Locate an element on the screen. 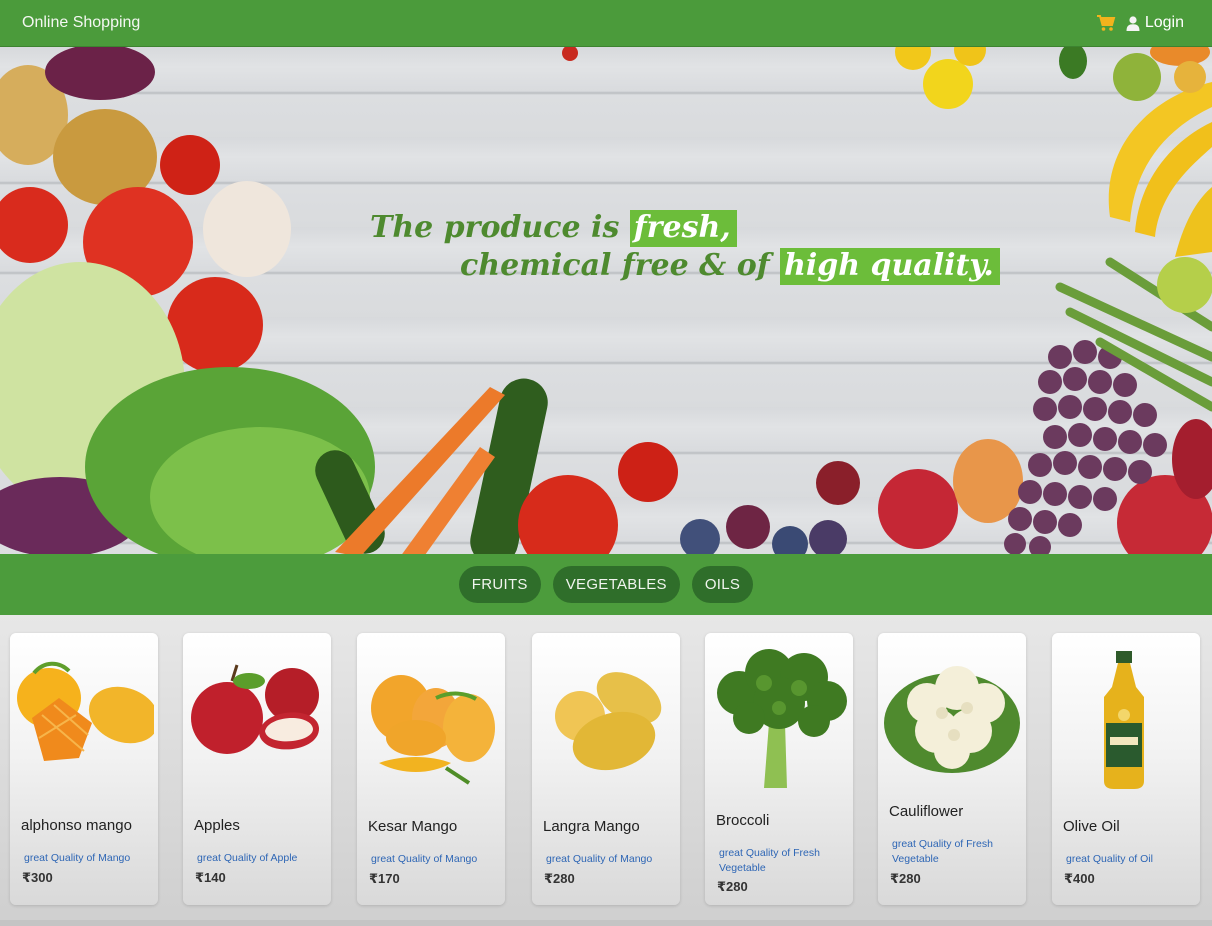  cauliflower-icon is located at coordinates (952, 718).